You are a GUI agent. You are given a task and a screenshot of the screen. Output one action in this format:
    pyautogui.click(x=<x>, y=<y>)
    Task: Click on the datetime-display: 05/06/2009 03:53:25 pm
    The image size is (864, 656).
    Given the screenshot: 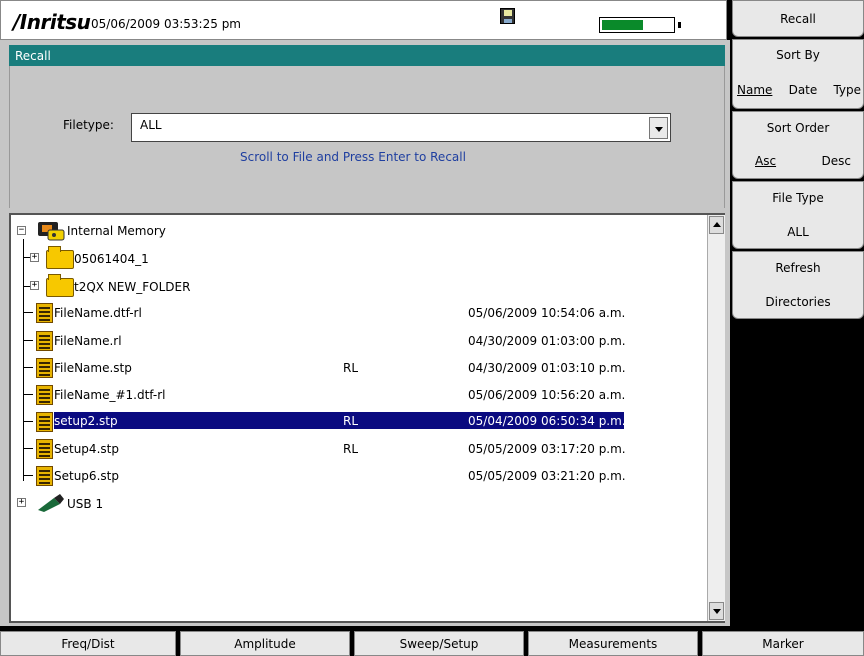 What is the action you would take?
    pyautogui.click(x=166, y=24)
    